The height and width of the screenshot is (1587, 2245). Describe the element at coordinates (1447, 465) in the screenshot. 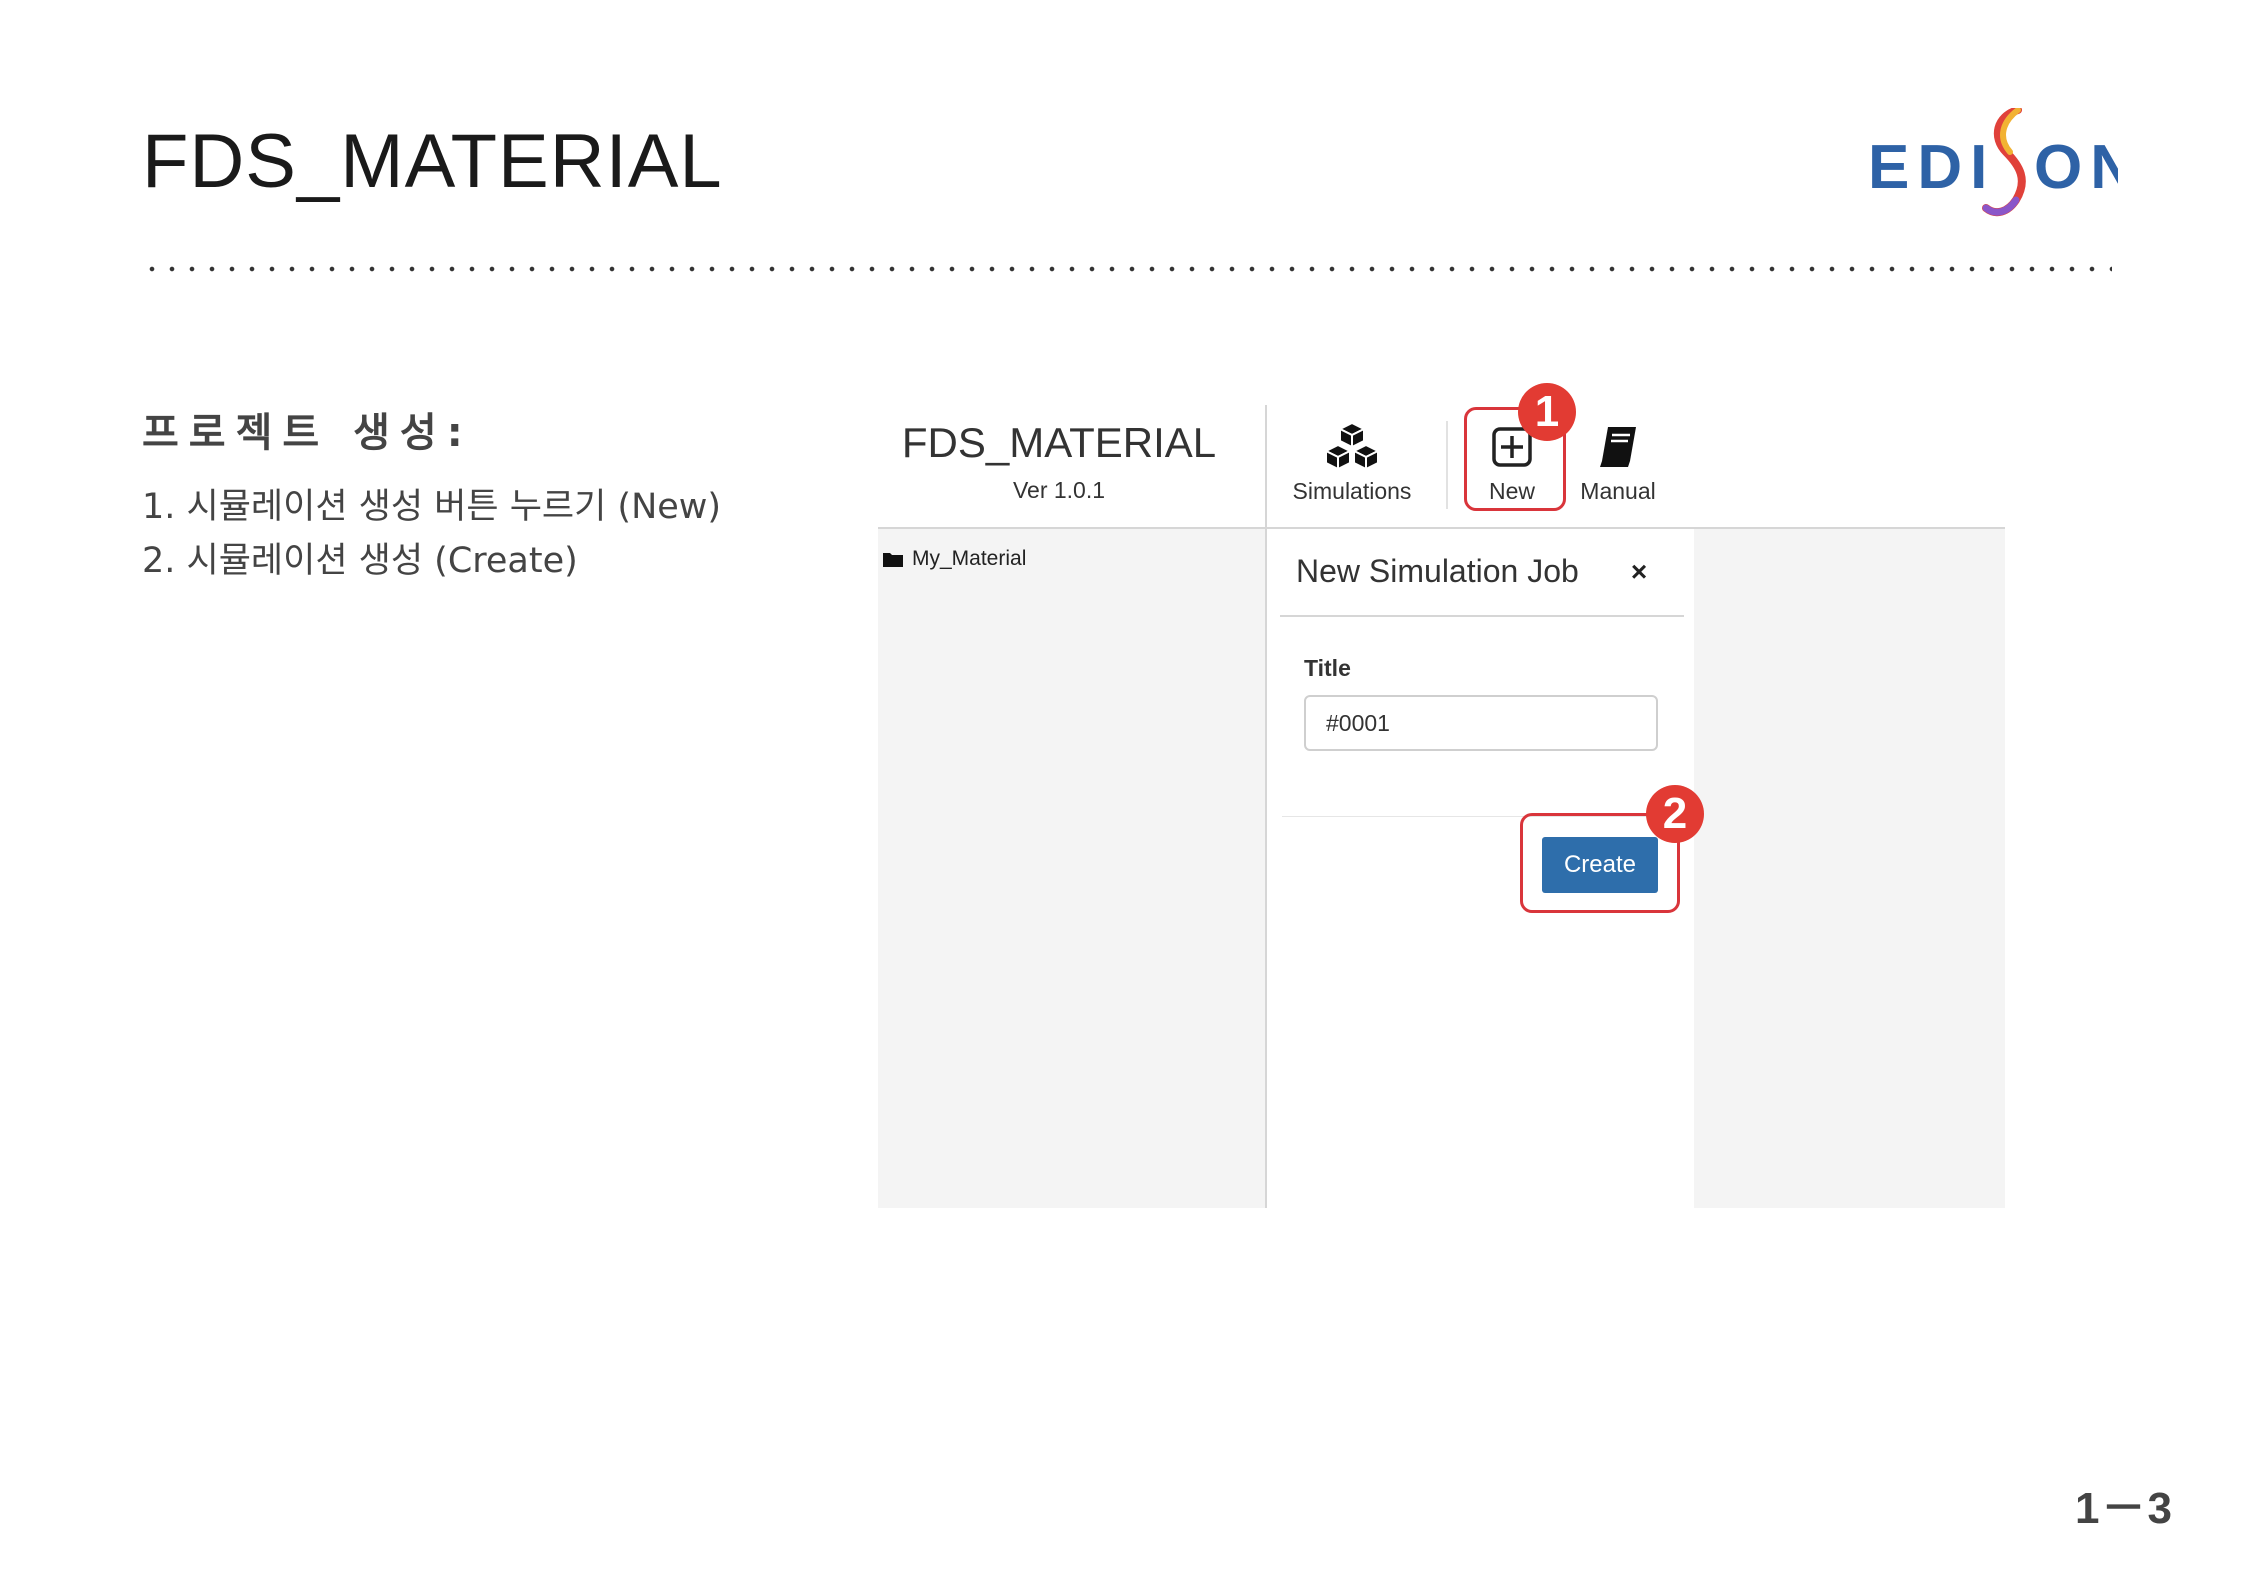

I see `toolbar-separator` at that location.